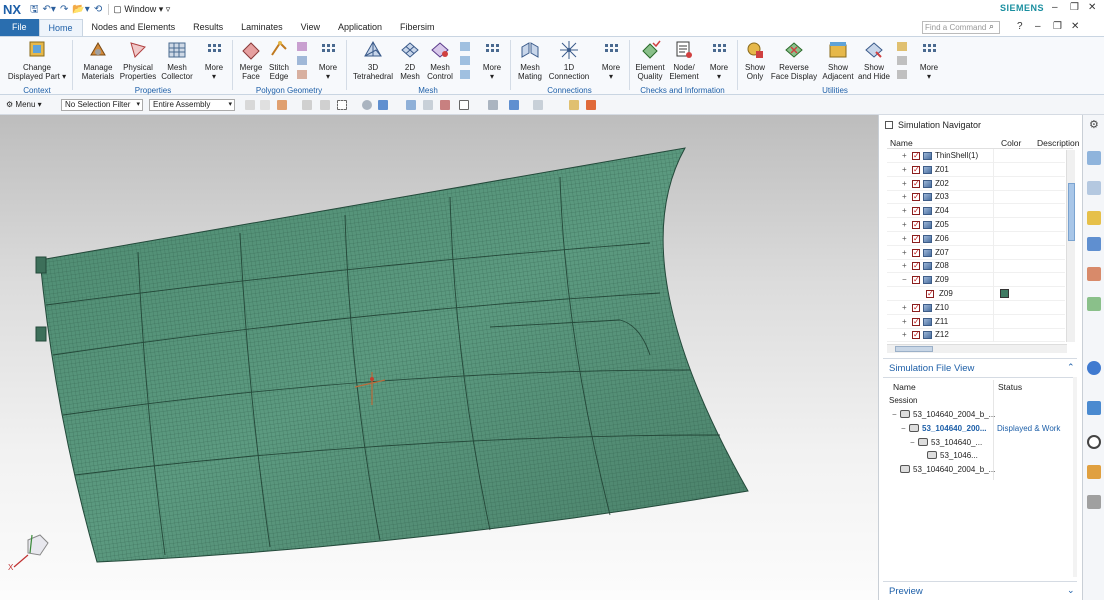 This screenshot has height=600, width=1104. Describe the element at coordinates (1071, 590) in the screenshot. I see `chevron-down-icon: ⌄` at that location.